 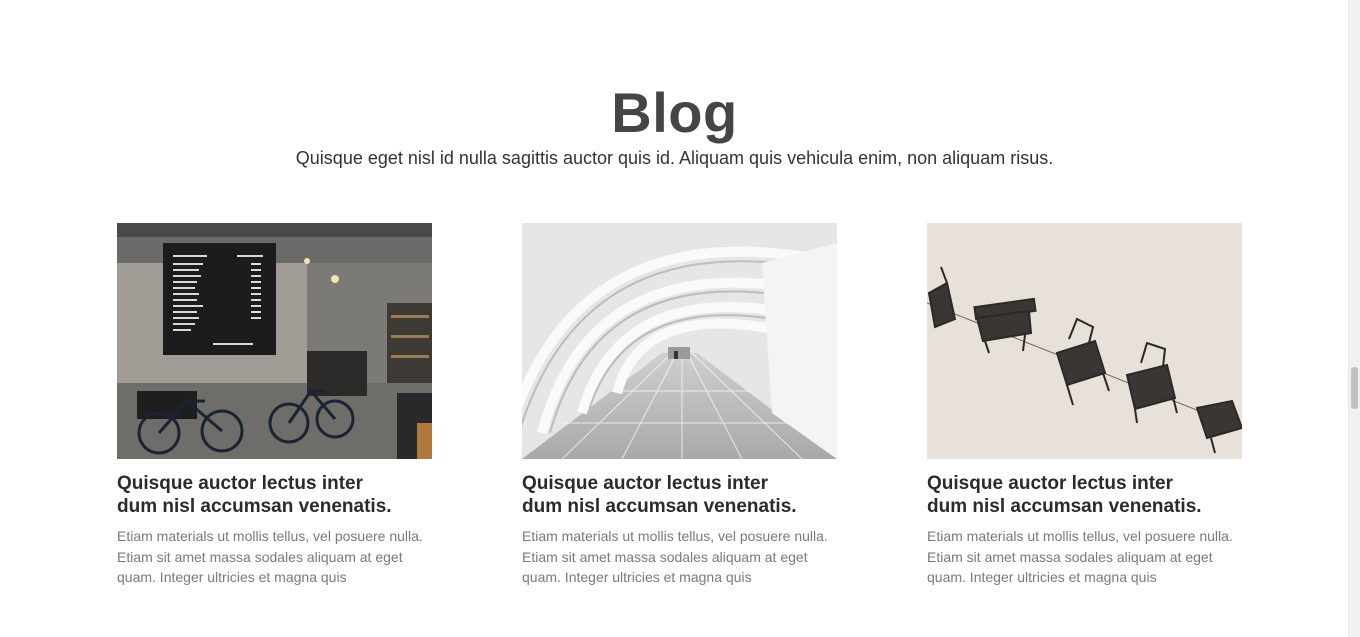 What do you see at coordinates (274, 341) in the screenshot?
I see `cafe-with-bicycles-photo` at bounding box center [274, 341].